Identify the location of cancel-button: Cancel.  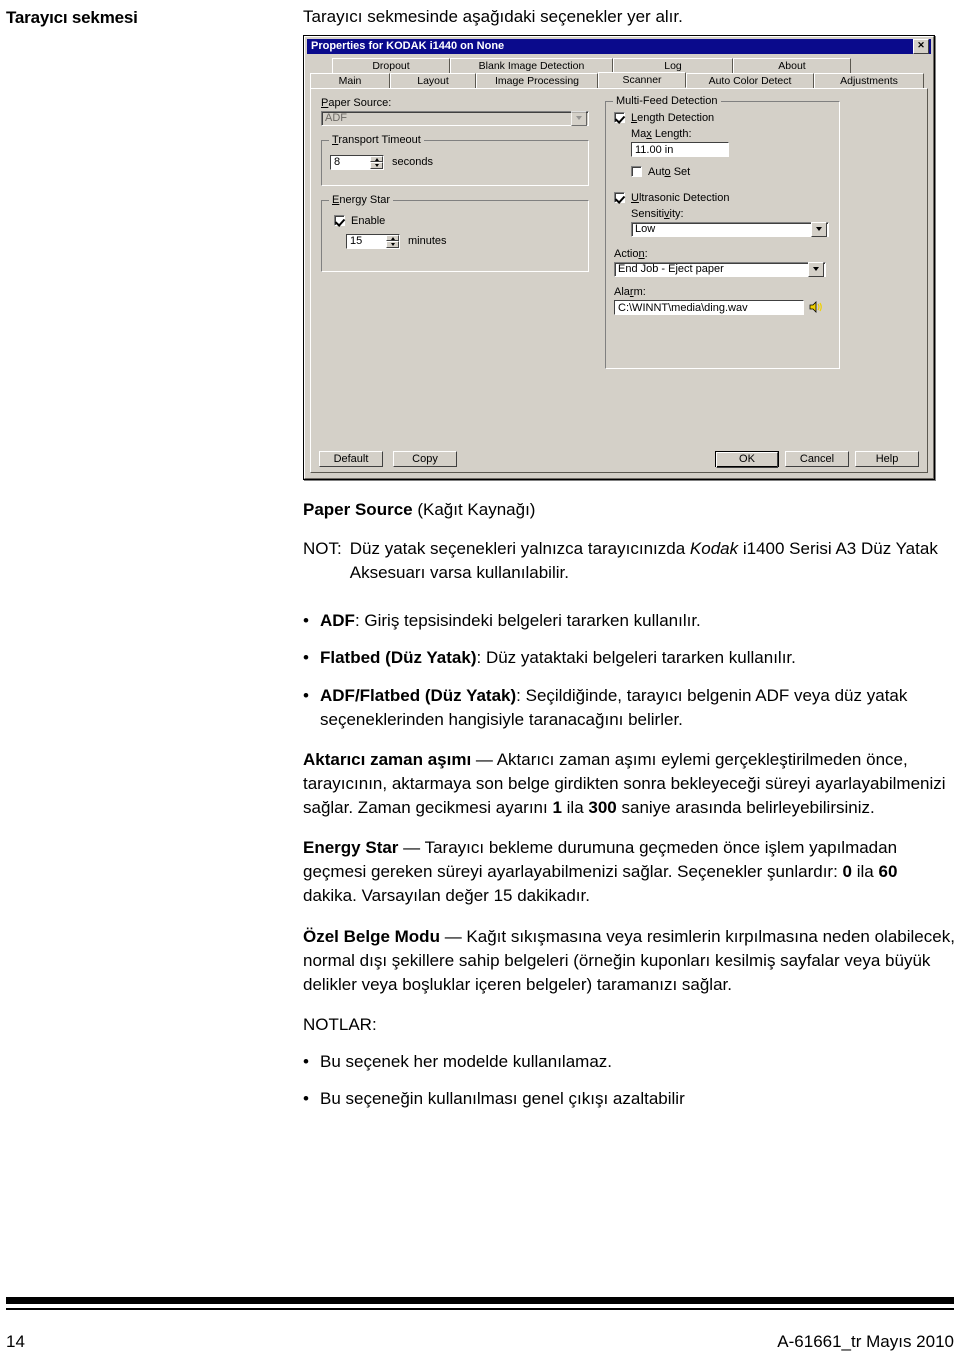
(817, 458).